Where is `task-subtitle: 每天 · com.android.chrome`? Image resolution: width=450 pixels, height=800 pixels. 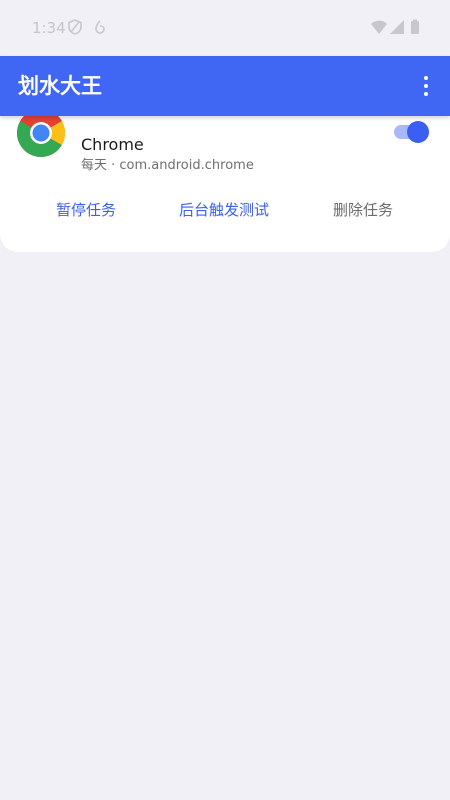
task-subtitle: 每天 · com.android.chrome is located at coordinates (167, 165).